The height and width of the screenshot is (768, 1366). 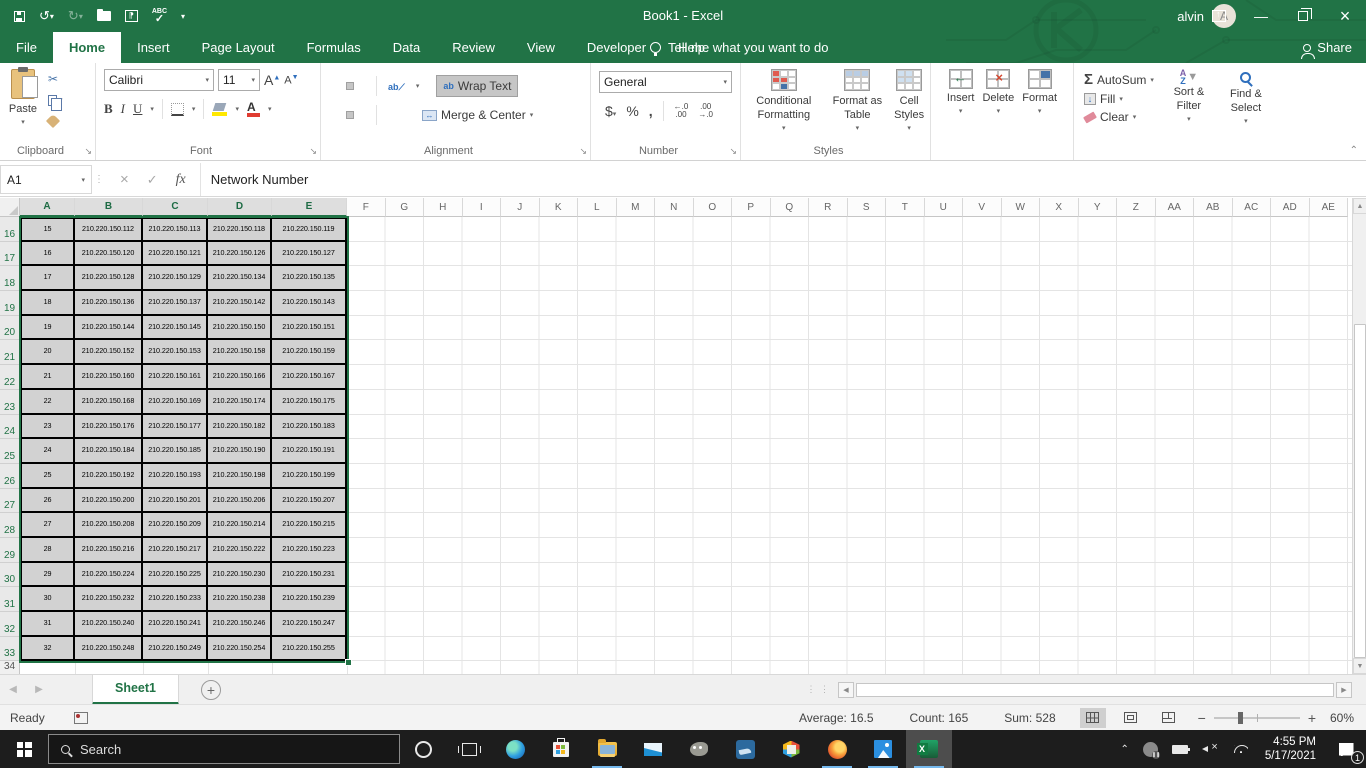 I want to click on align-left-button, so click(x=335, y=115).